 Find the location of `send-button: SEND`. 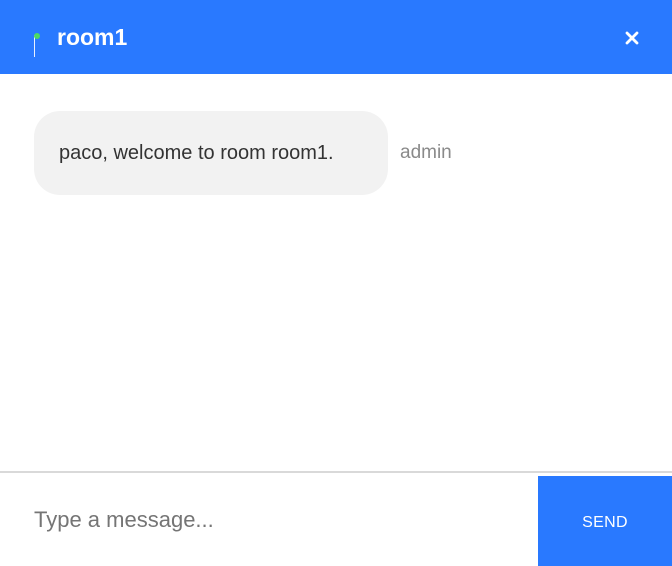

send-button: SEND is located at coordinates (605, 521).